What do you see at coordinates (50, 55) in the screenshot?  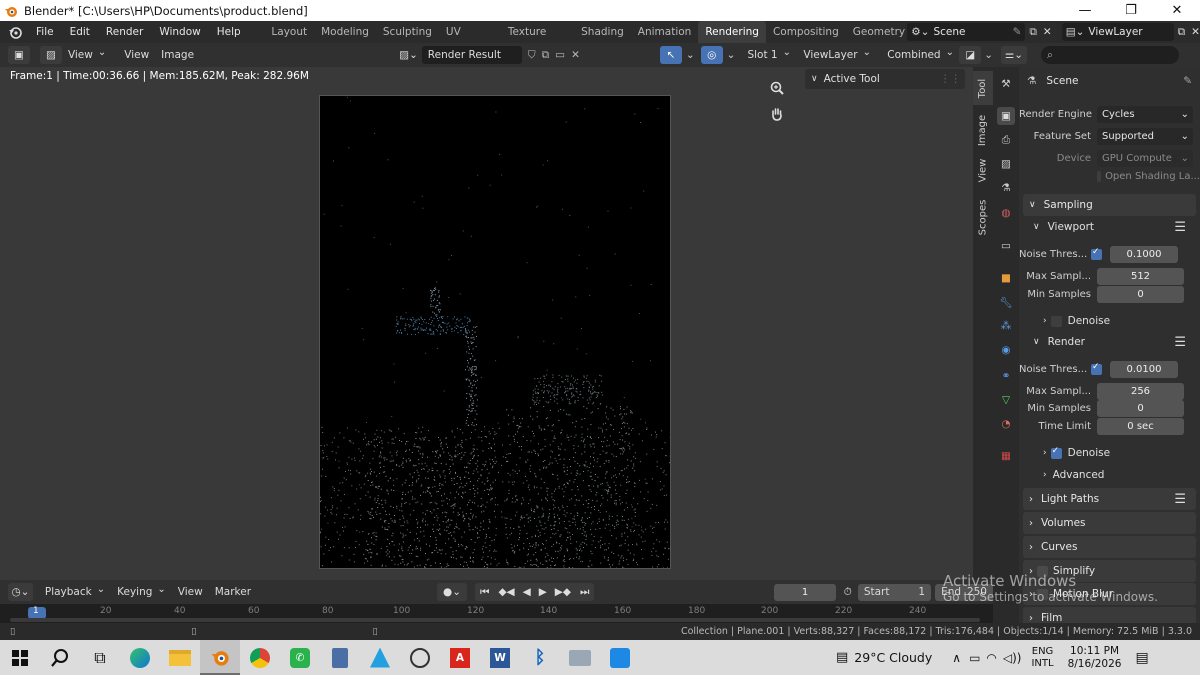 I see `image-mode-icon: ▨` at bounding box center [50, 55].